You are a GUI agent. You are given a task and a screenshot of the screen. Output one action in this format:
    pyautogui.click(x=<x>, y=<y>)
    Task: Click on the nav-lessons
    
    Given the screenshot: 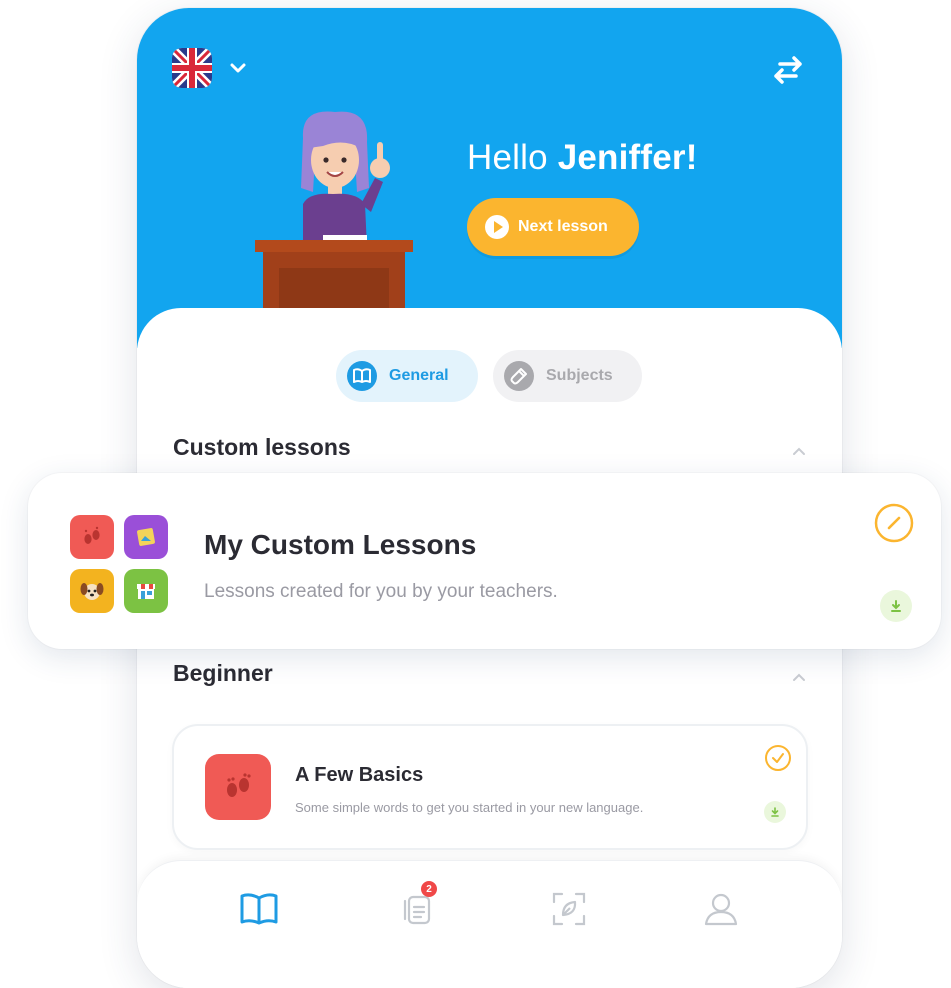 What is the action you would take?
    pyautogui.click(x=259, y=909)
    